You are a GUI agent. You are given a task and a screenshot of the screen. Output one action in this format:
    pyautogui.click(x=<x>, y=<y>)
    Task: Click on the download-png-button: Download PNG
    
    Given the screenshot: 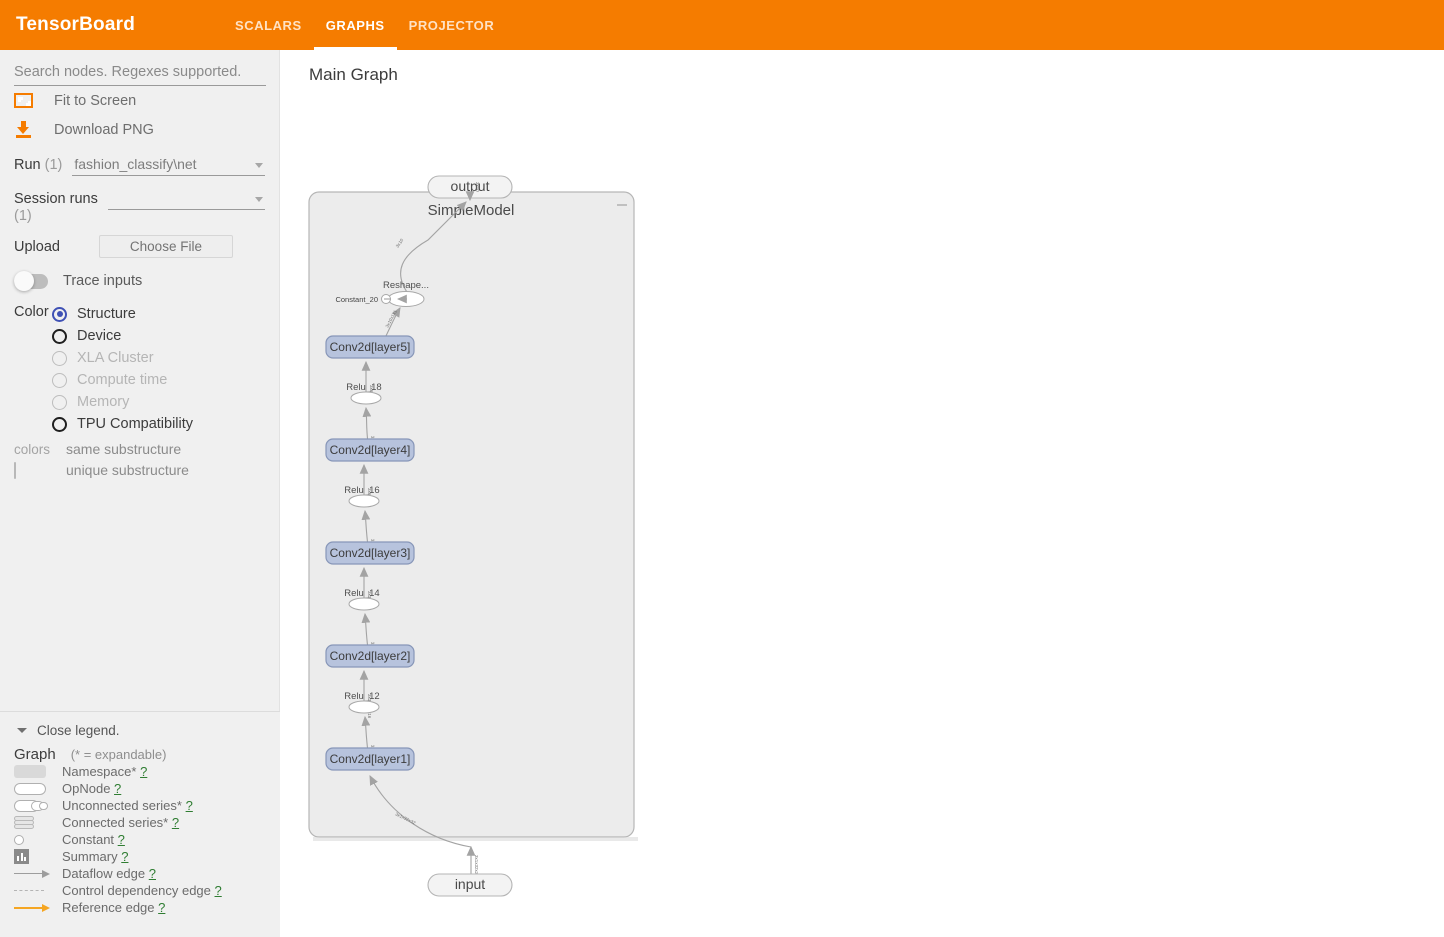 What is the action you would take?
    pyautogui.click(x=146, y=129)
    